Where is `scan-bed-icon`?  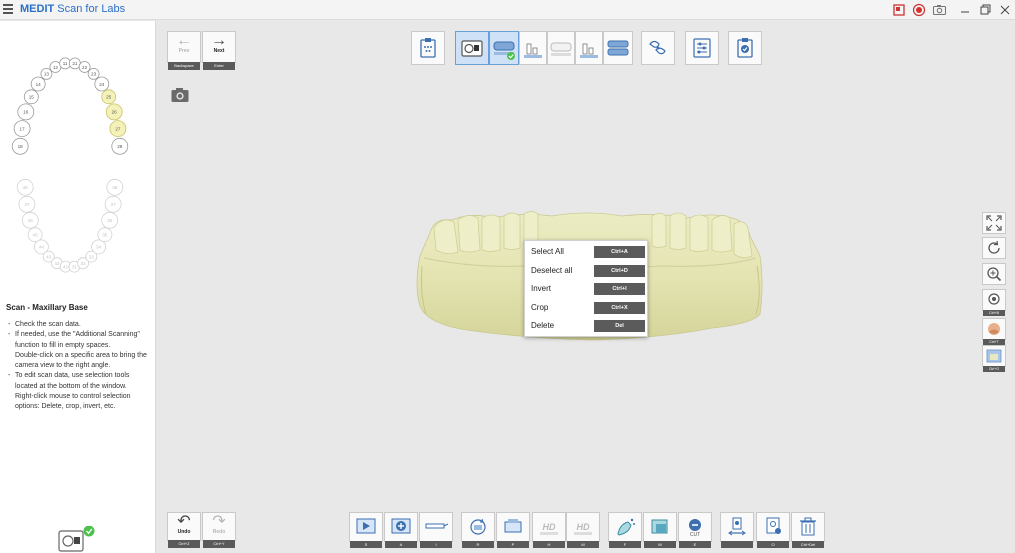 scan-bed-icon is located at coordinates (513, 526).